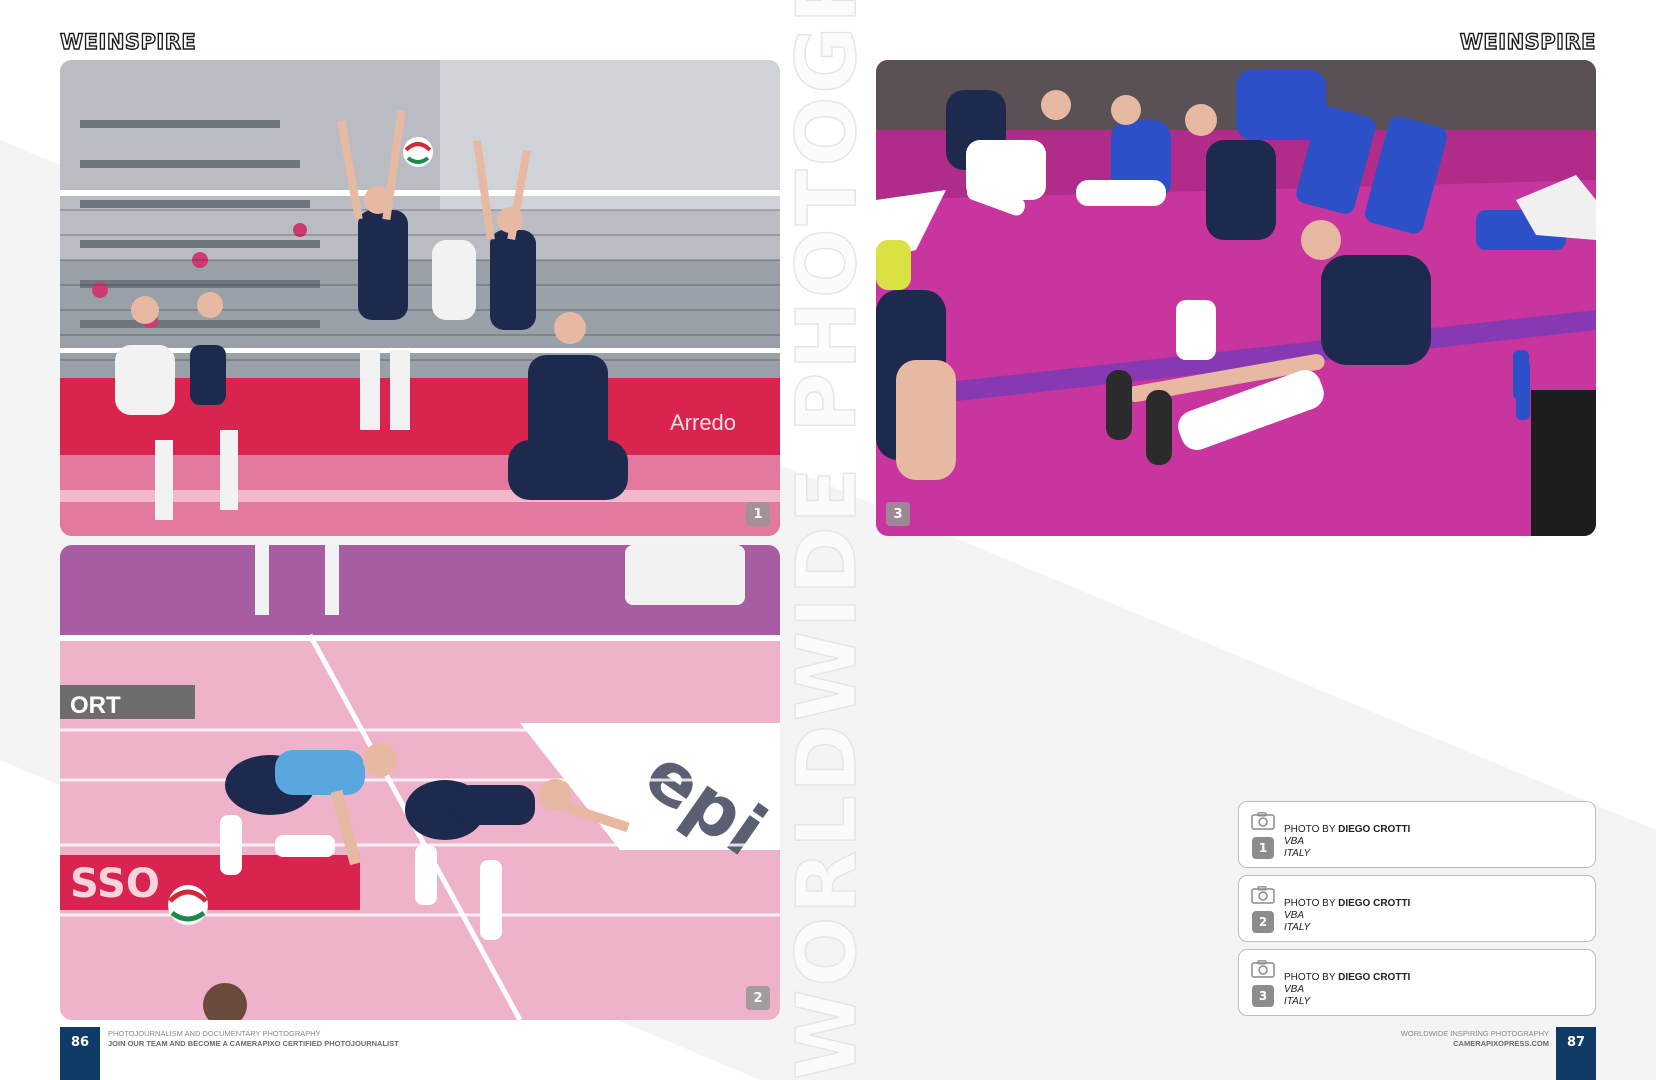  Describe the element at coordinates (1474, 1033) in the screenshot. I see `footer-tagline: WORLDWIDE INSPIRING PHOTOGRAPHY` at that location.